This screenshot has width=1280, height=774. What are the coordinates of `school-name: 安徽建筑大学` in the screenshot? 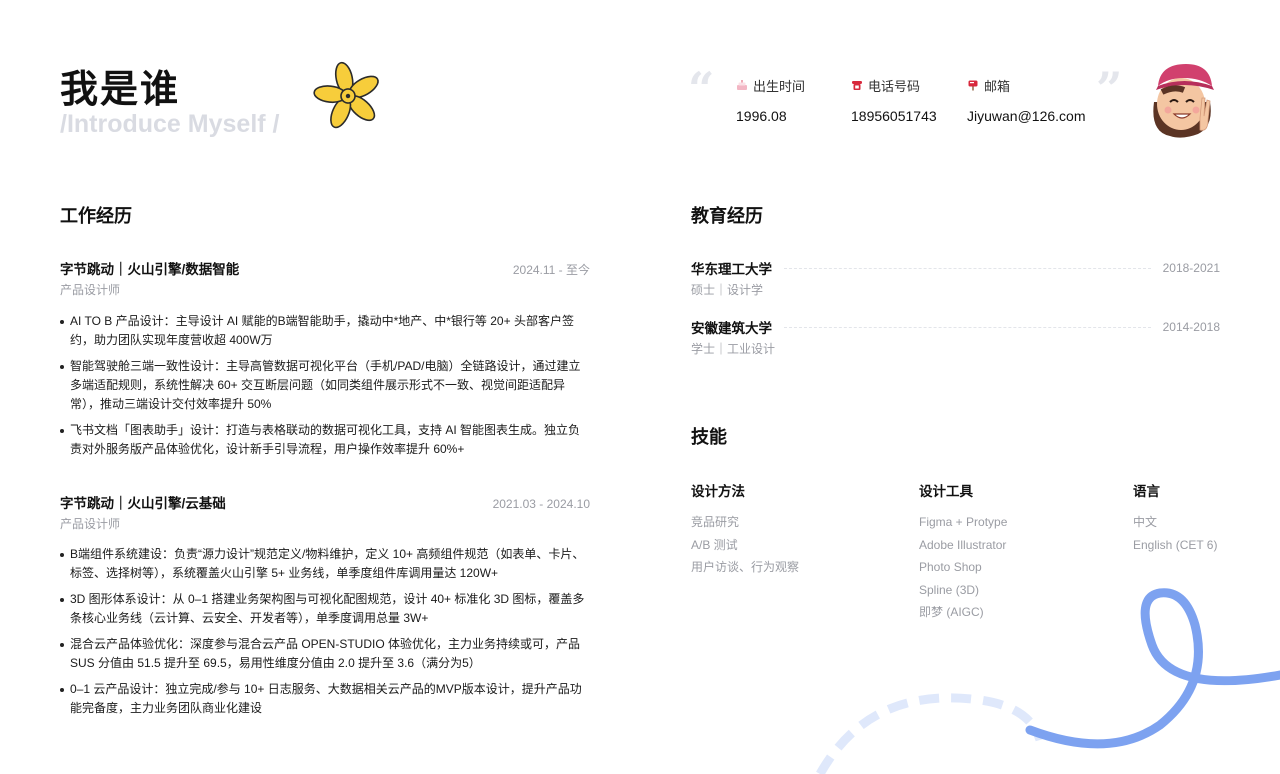 It's located at (731, 328).